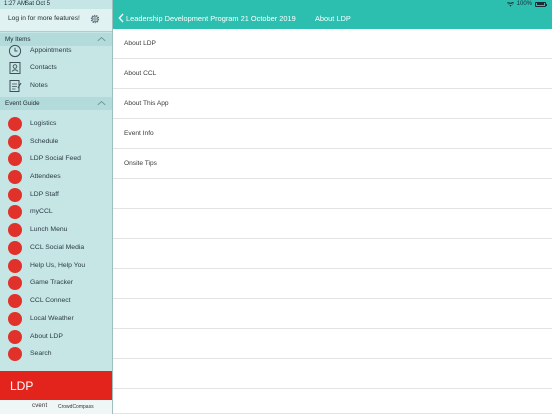 This screenshot has width=552, height=414. What do you see at coordinates (332, 164) in the screenshot?
I see `list-item: Onsite Tips` at bounding box center [332, 164].